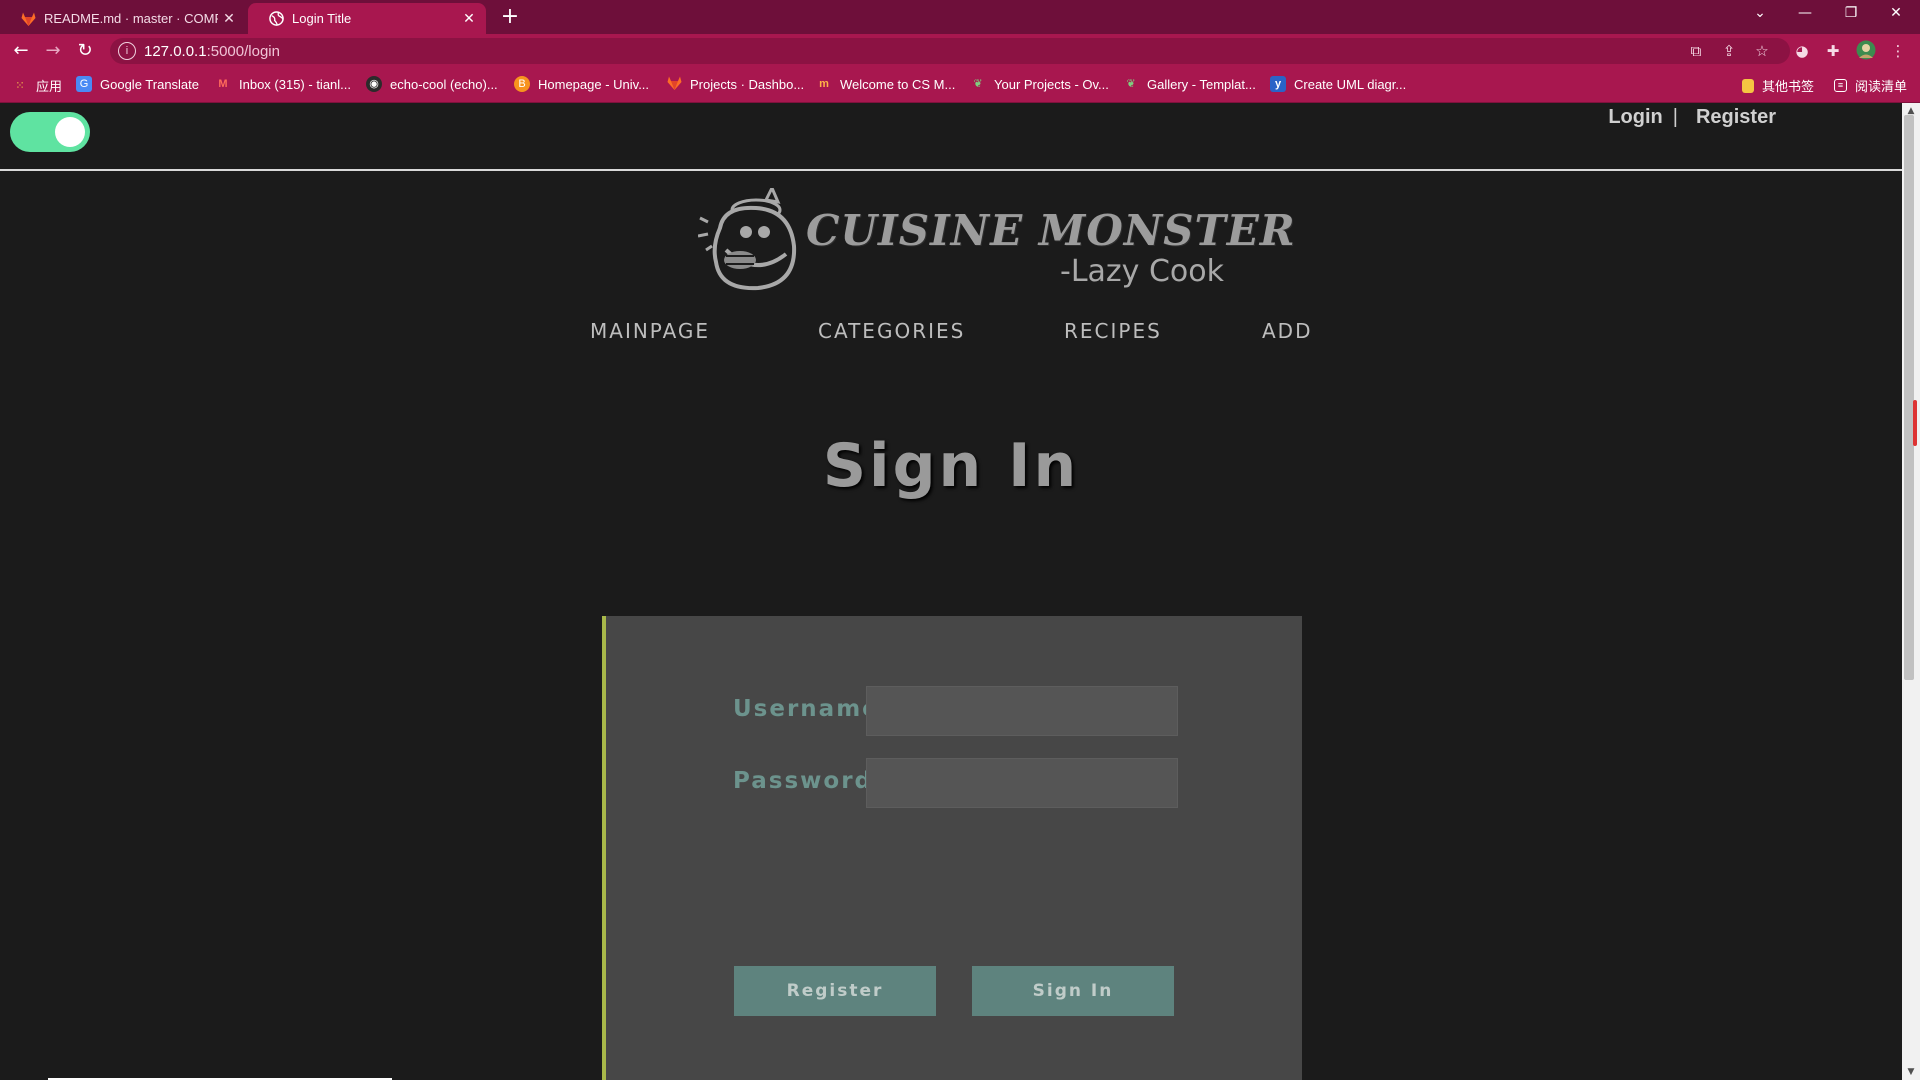 The height and width of the screenshot is (1080, 1920). Describe the element at coordinates (1287, 331) in the screenshot. I see `nav-add: ADD` at that location.